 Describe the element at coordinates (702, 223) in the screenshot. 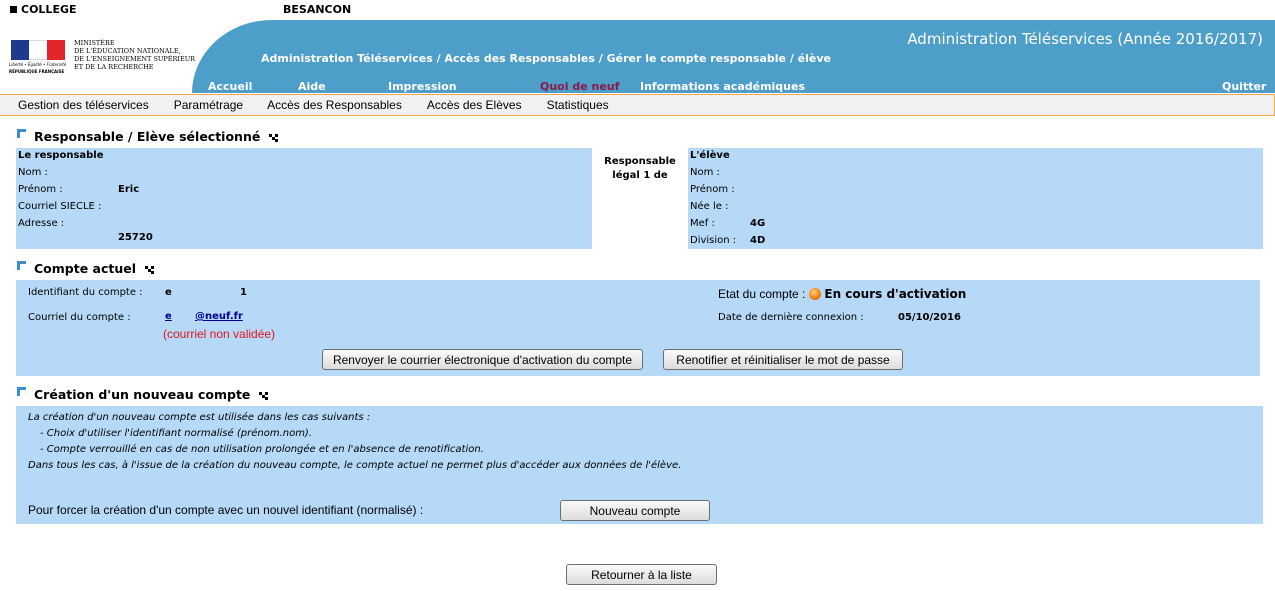

I see `eleve-mef-label: Mef :` at that location.